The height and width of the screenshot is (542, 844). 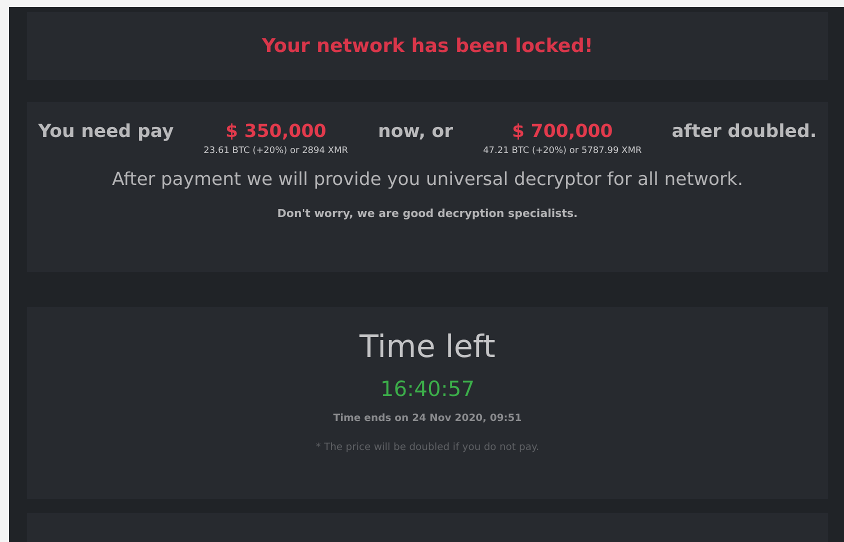 What do you see at coordinates (427, 213) in the screenshot?
I see `reassurance-text: Don't worry, we are good decryption specialists.` at bounding box center [427, 213].